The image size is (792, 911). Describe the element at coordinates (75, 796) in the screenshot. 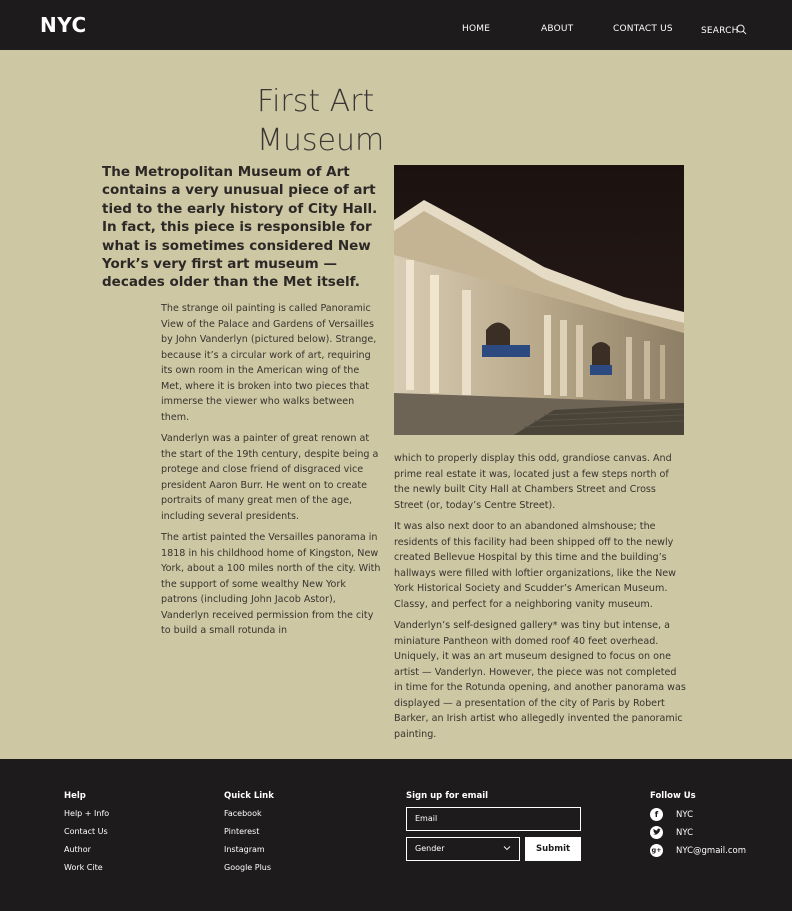

I see `footer-help-heading: Help` at that location.